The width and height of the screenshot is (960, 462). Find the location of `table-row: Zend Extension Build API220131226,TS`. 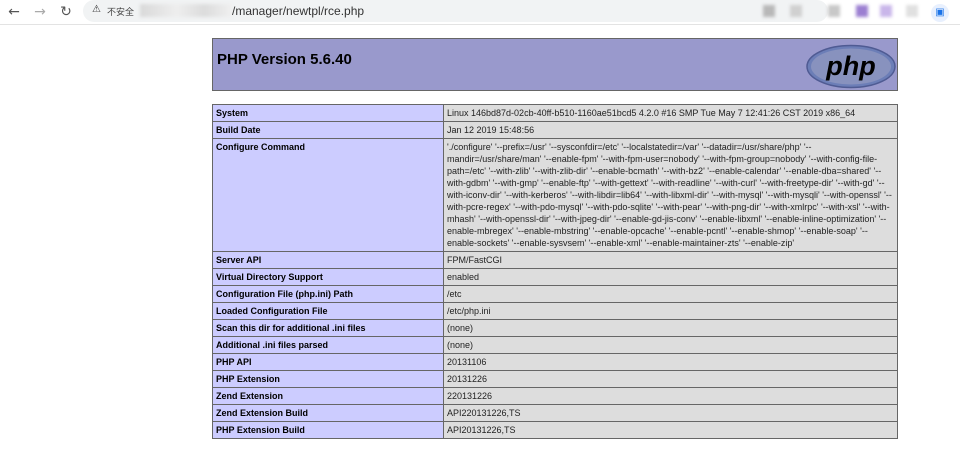

table-row: Zend Extension Build API220131226,TS is located at coordinates (555, 413).